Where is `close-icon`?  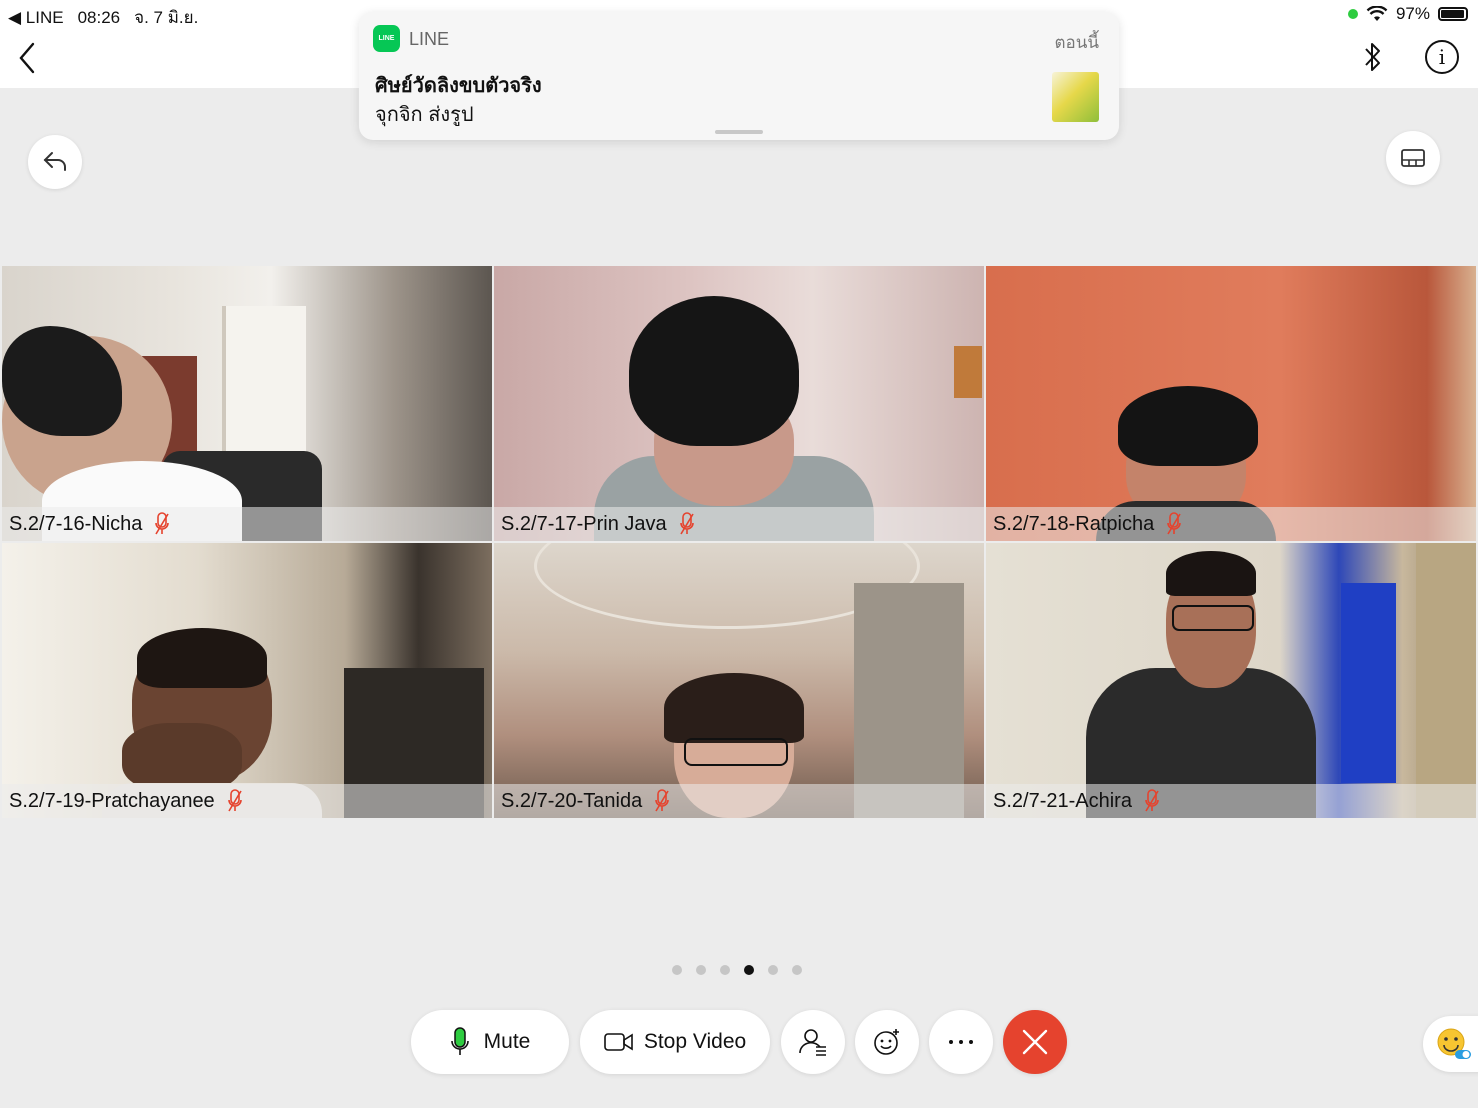 close-icon is located at coordinates (1035, 1042).